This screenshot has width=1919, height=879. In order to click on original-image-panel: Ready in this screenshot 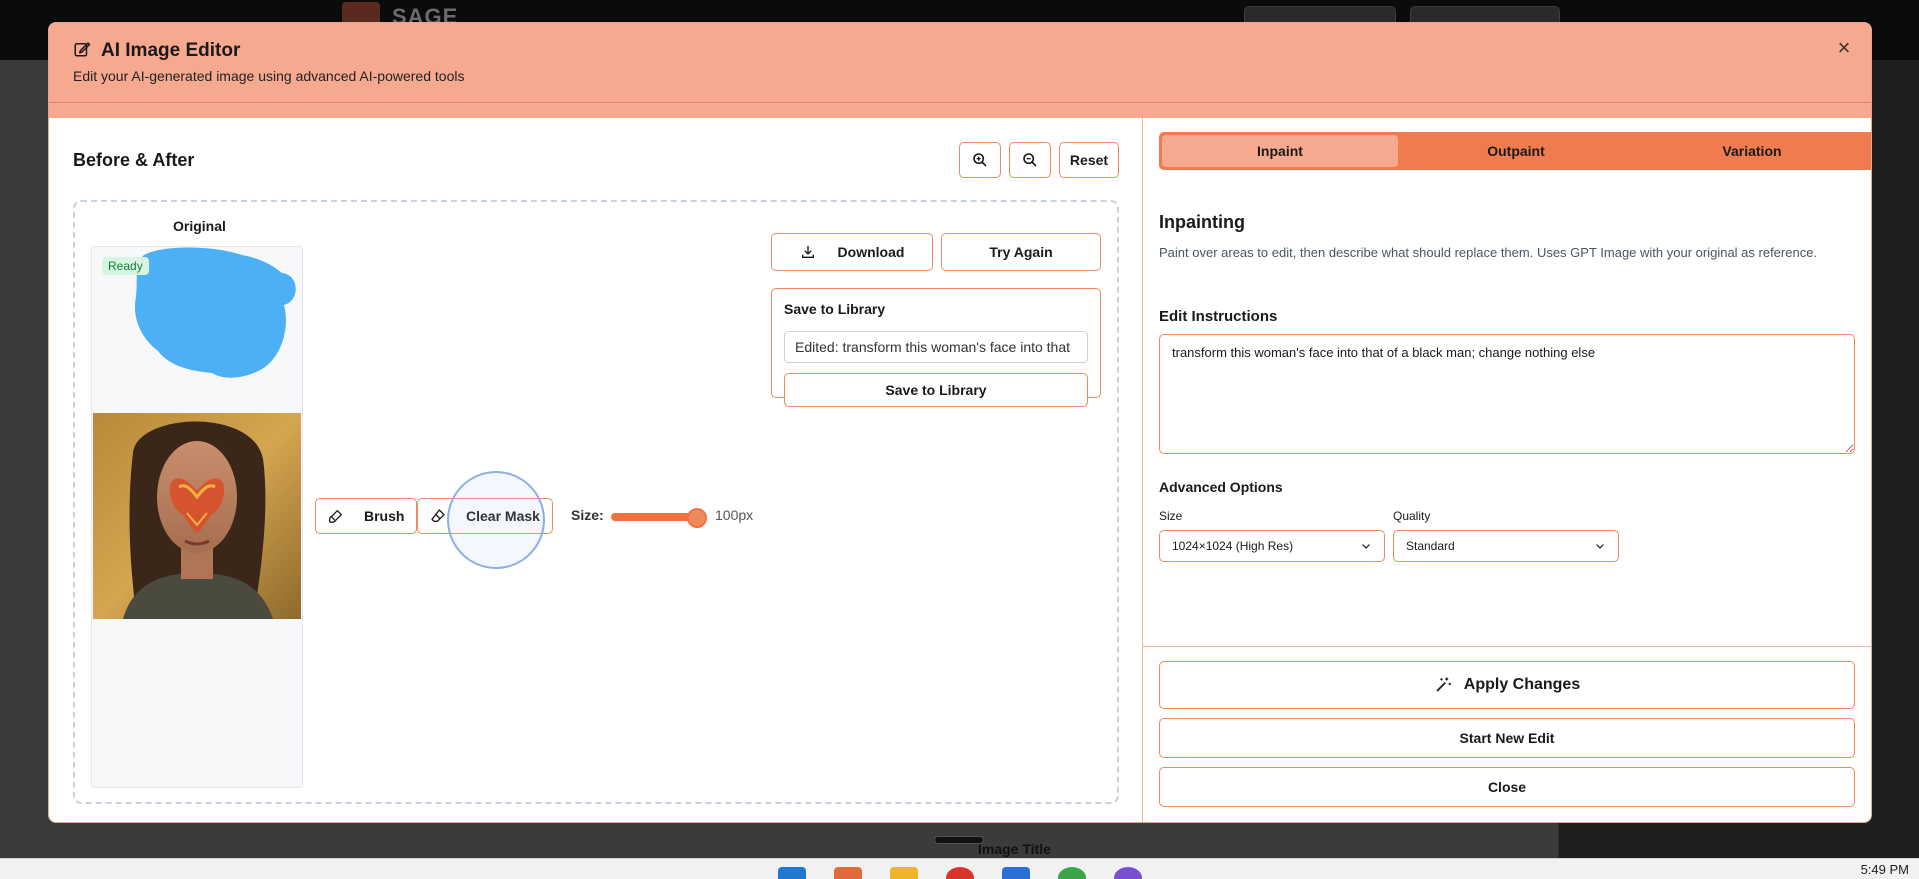, I will do `click(197, 517)`.